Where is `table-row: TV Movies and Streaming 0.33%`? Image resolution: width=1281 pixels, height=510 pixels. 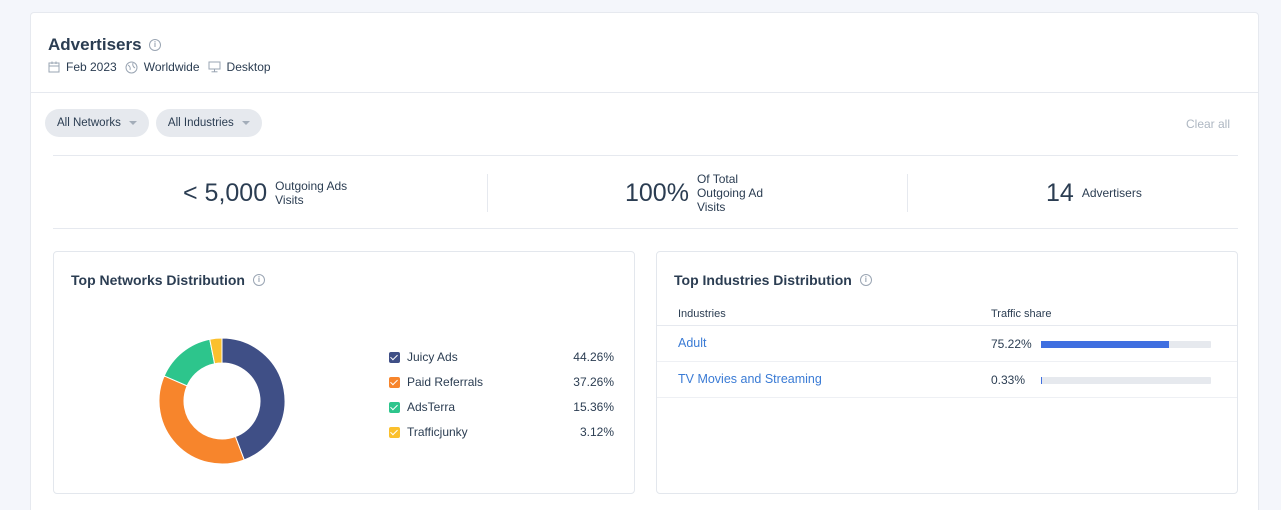
table-row: TV Movies and Streaming 0.33% is located at coordinates (947, 380).